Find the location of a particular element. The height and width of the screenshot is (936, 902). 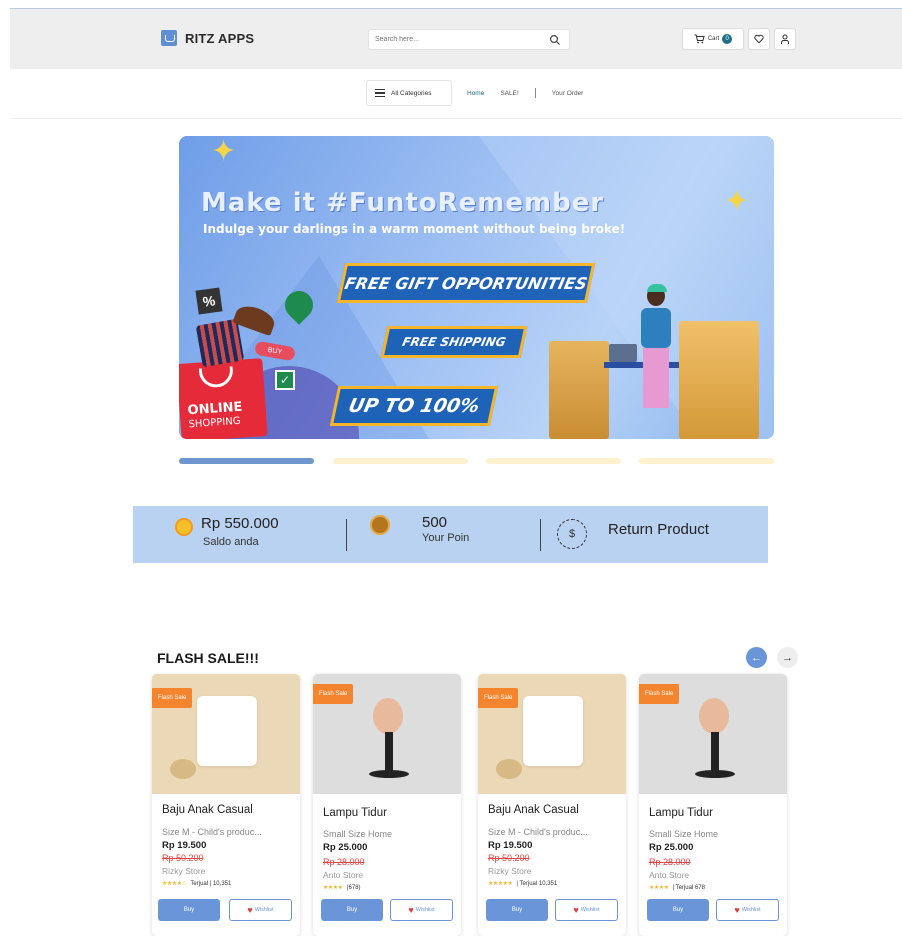

ribbon-free-gift: FREE GIFT OPPORTUNITIES is located at coordinates (466, 283).